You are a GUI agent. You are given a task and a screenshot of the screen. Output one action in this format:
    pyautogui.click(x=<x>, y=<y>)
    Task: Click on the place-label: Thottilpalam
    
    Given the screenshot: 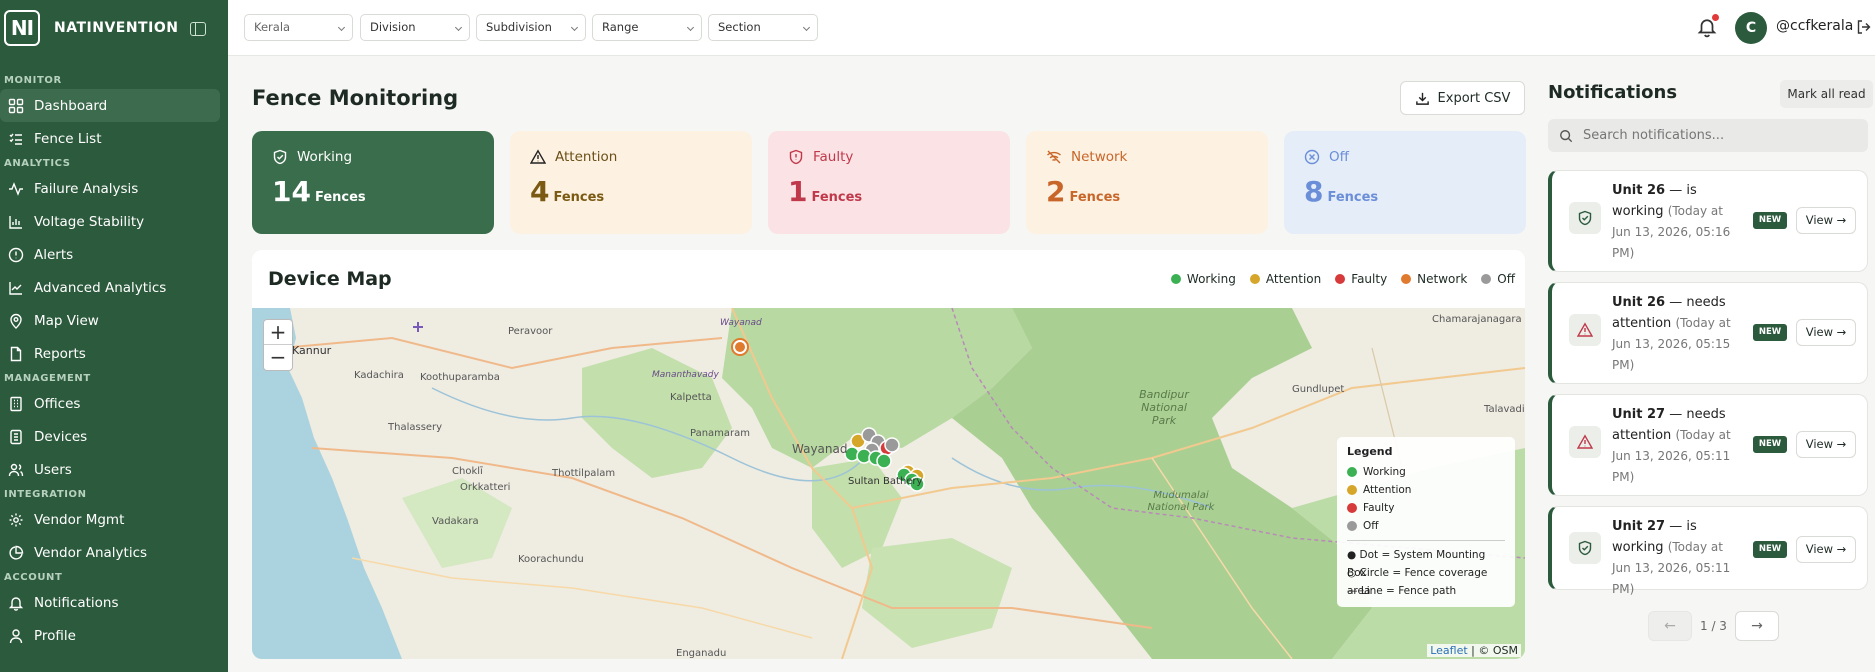 What is the action you would take?
    pyautogui.click(x=584, y=473)
    